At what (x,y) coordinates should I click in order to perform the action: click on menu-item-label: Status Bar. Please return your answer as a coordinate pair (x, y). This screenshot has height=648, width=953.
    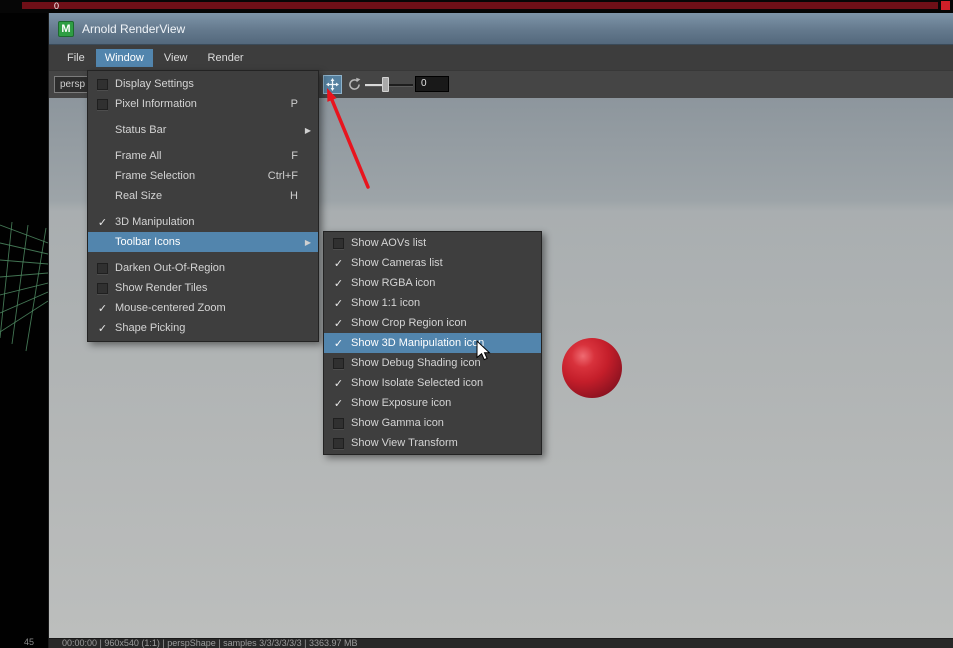
    Looking at the image, I should click on (141, 130).